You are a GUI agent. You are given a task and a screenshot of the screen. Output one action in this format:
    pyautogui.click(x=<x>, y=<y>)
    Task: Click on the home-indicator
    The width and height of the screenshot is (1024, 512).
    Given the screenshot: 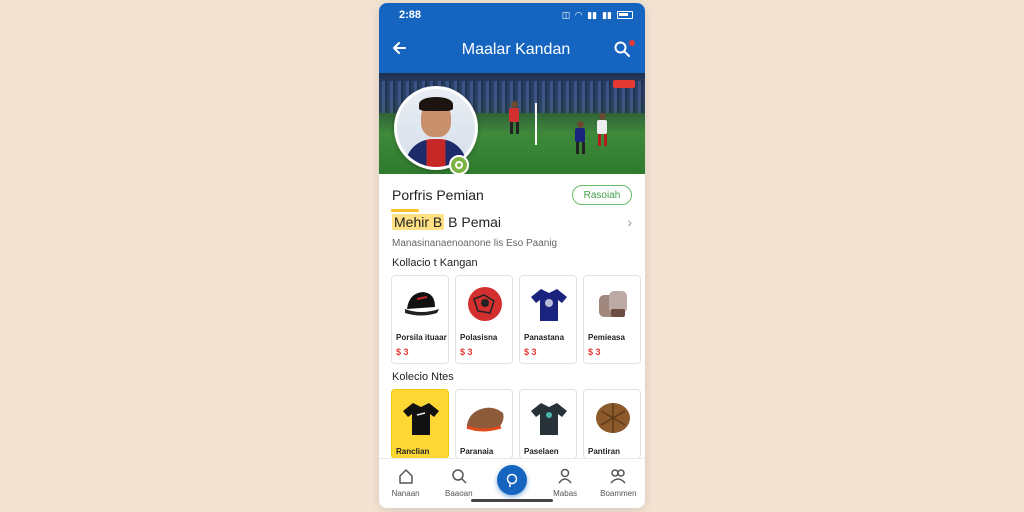 What is the action you would take?
    pyautogui.click(x=512, y=500)
    